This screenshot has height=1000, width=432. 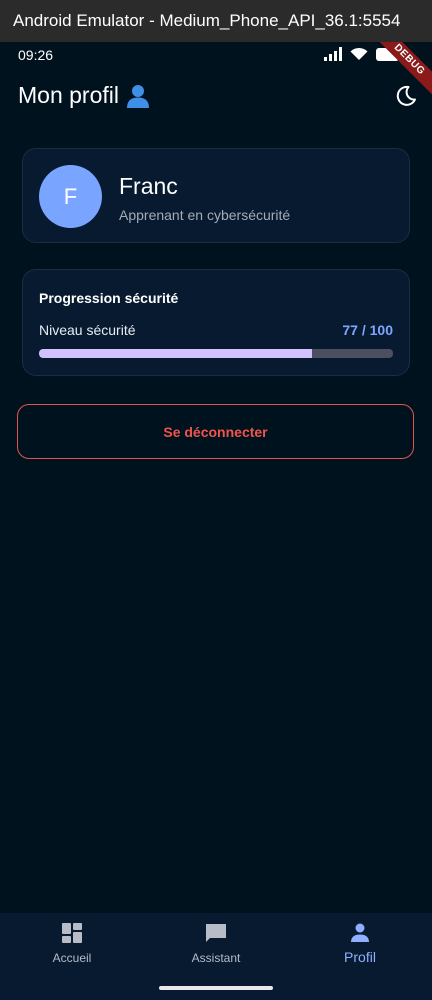 I want to click on progress-label: Niveau sécurité, so click(x=87, y=330).